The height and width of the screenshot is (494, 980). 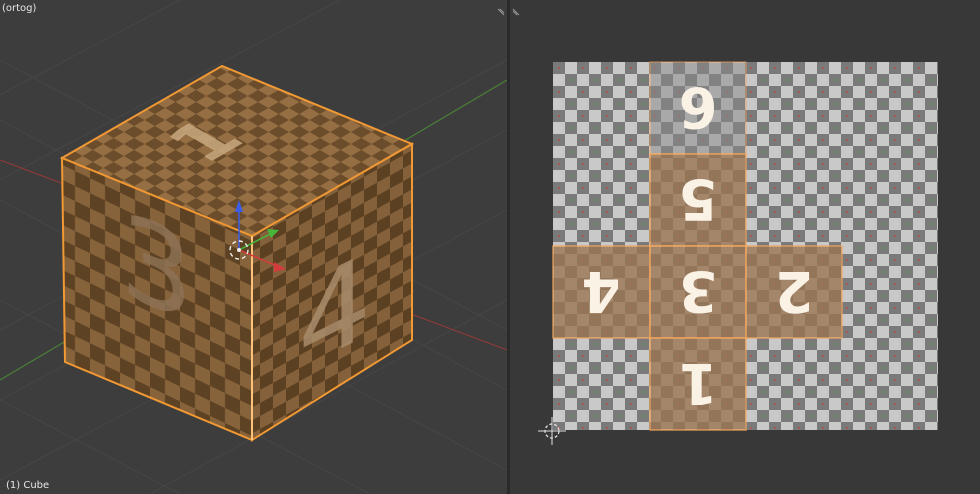 I want to click on uv-number-5: 5, so click(x=698, y=198).